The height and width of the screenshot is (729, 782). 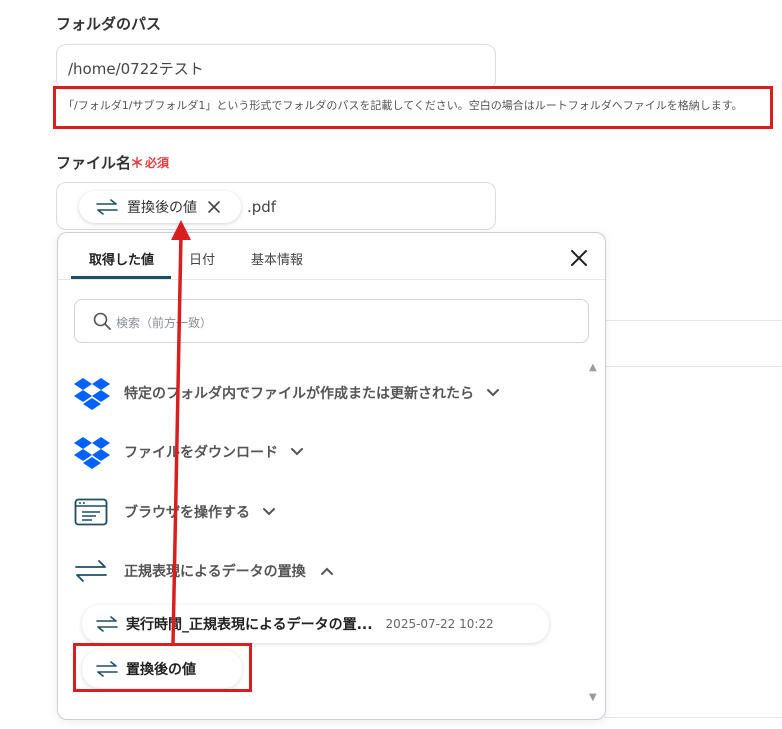 I want to click on section-trigger-regex: 正規表現によるデータの置換, so click(x=224, y=571).